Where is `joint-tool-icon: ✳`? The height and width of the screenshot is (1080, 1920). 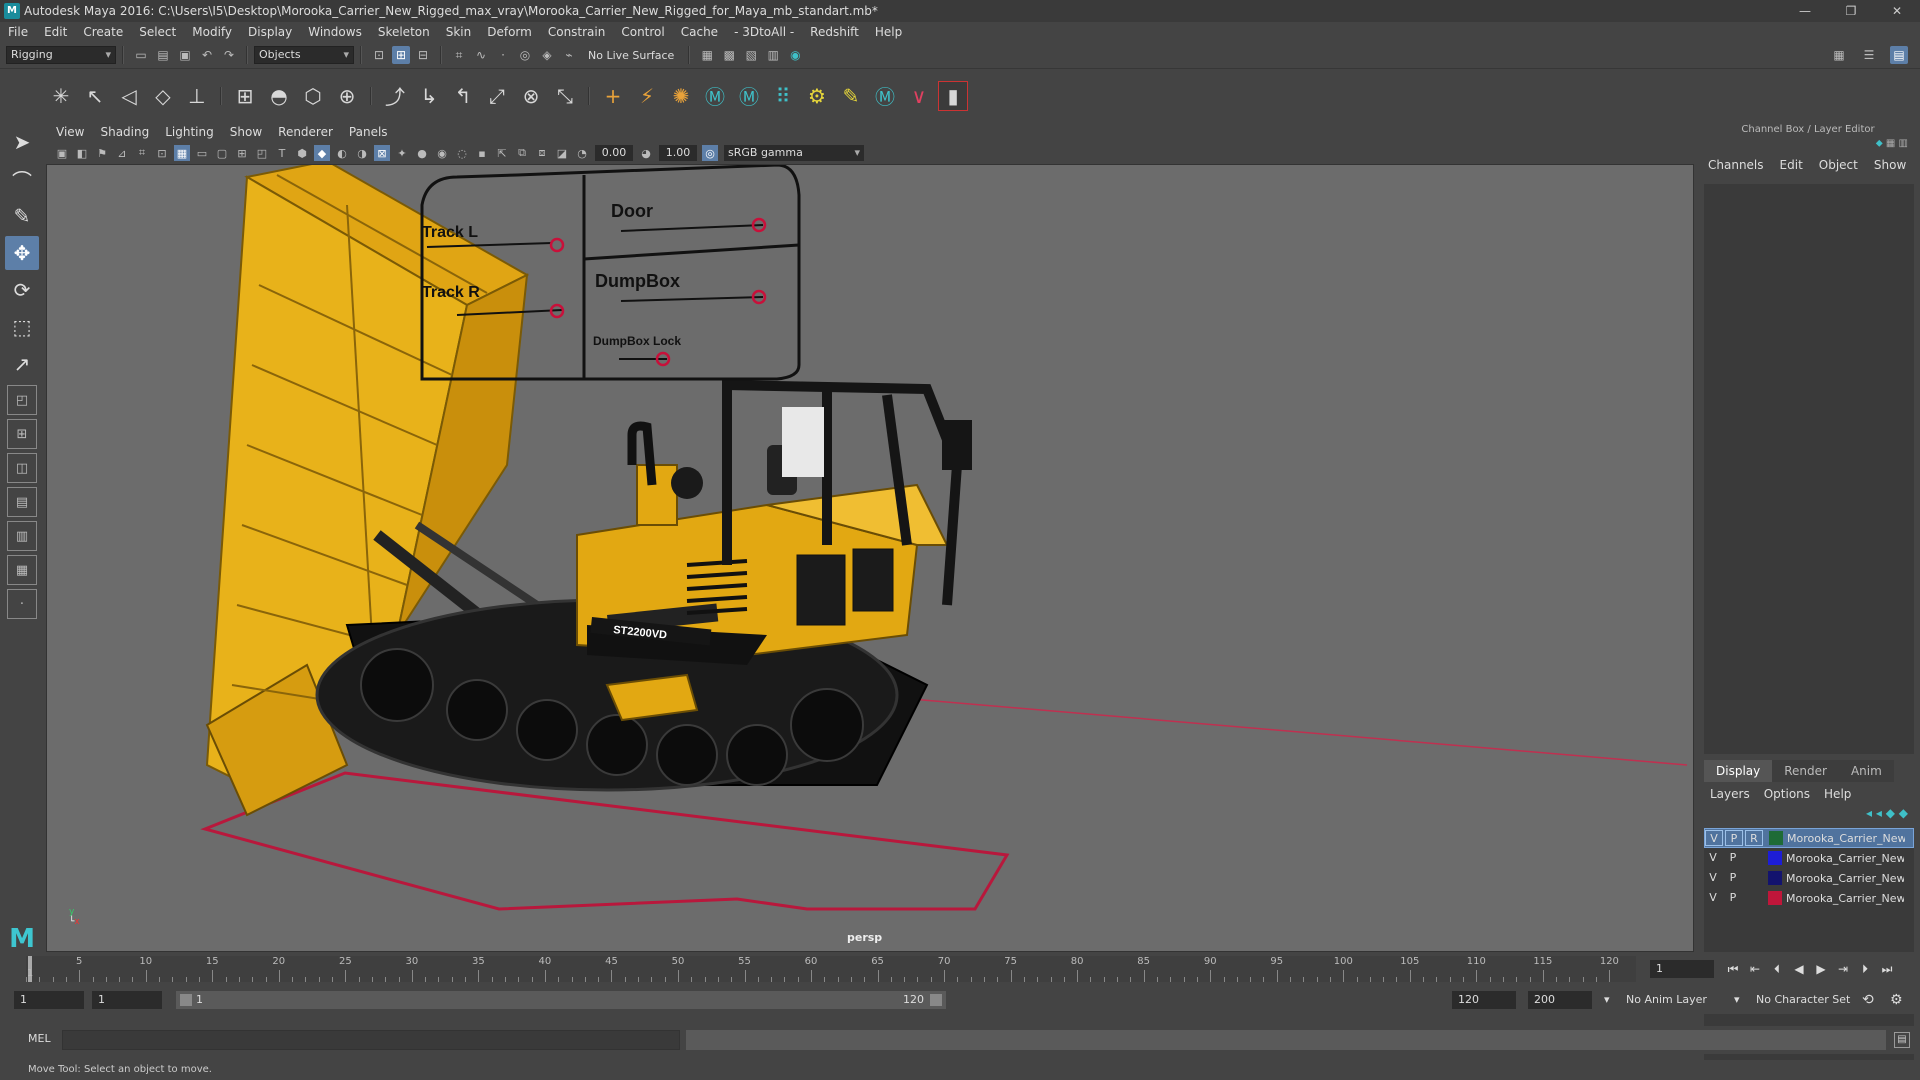
joint-tool-icon: ✳ is located at coordinates (61, 96).